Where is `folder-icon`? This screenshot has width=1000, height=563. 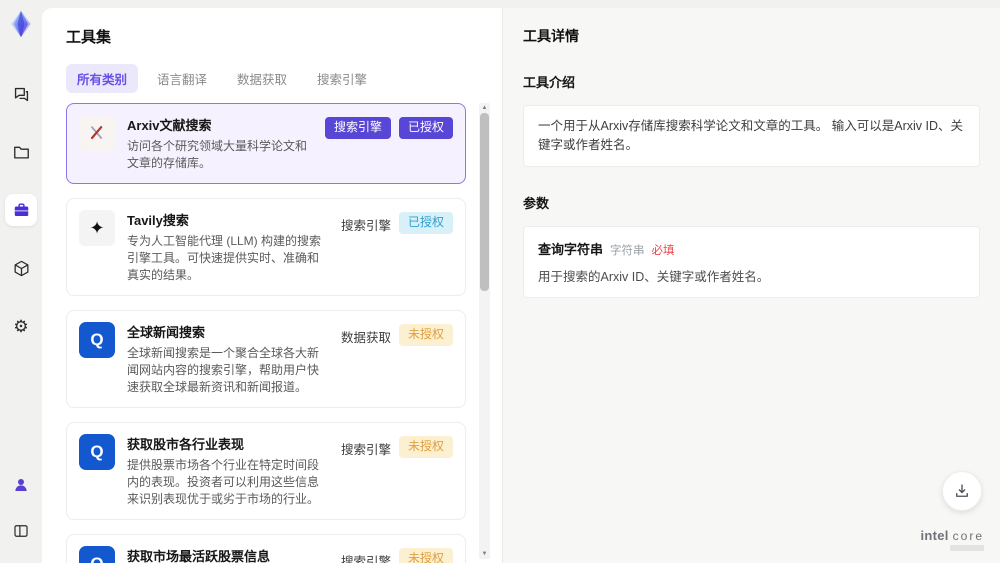
folder-icon is located at coordinates (21, 152).